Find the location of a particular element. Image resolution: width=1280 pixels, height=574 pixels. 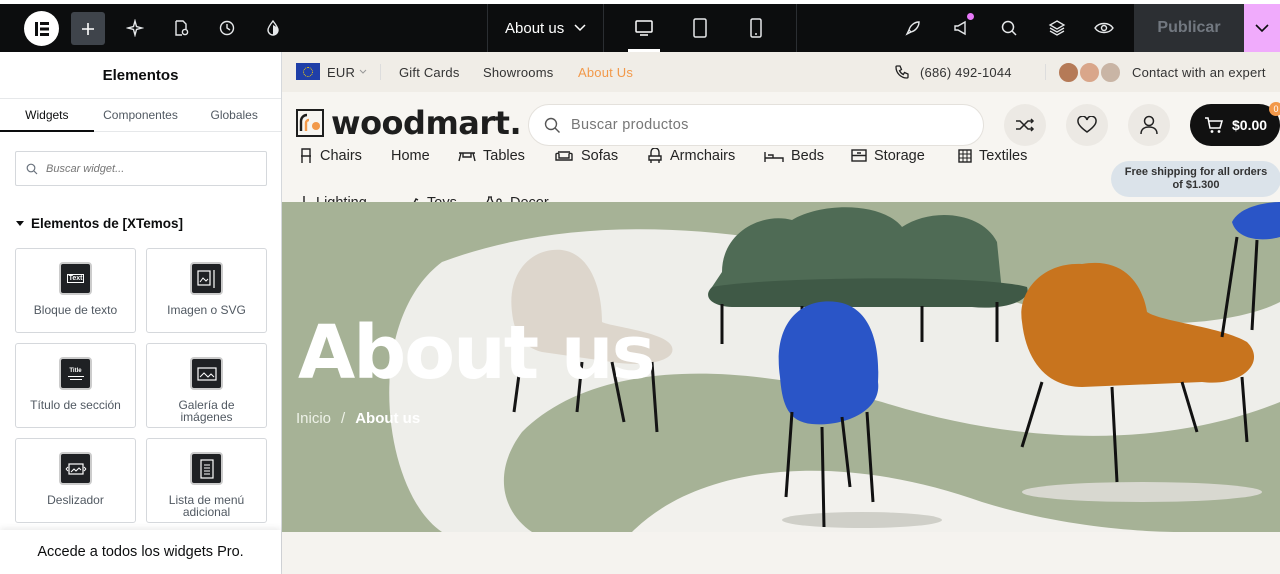

nav-item-armchairs: Armchairs is located at coordinates (691, 156).